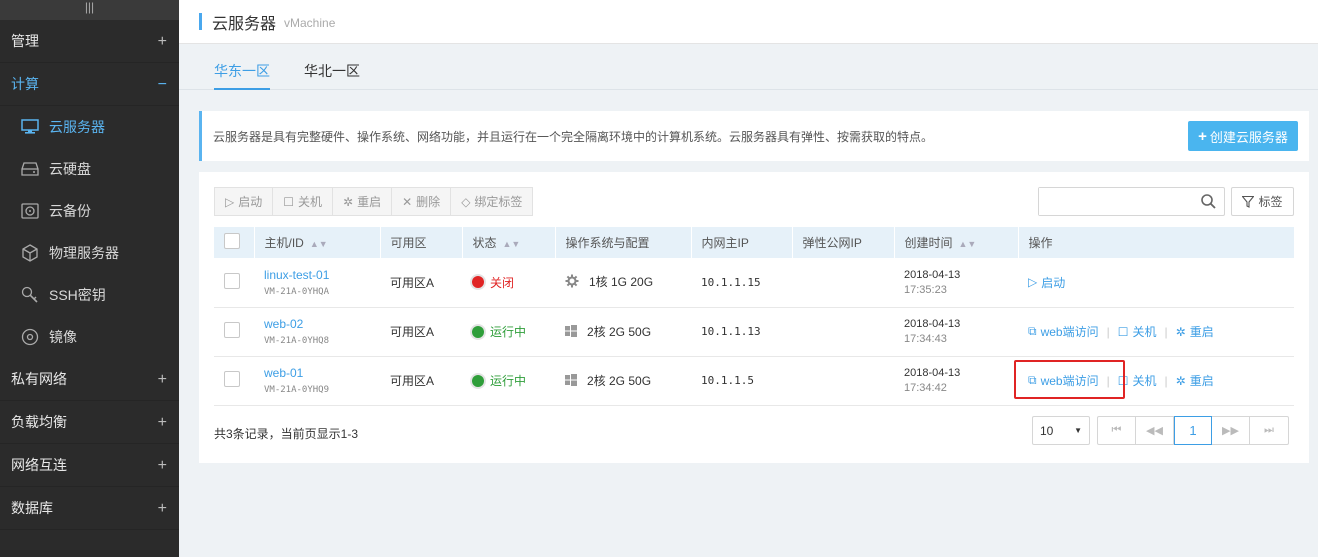 The image size is (1318, 557). Describe the element at coordinates (39, 379) in the screenshot. I see `sidebar-group-label: 私有网络` at that location.